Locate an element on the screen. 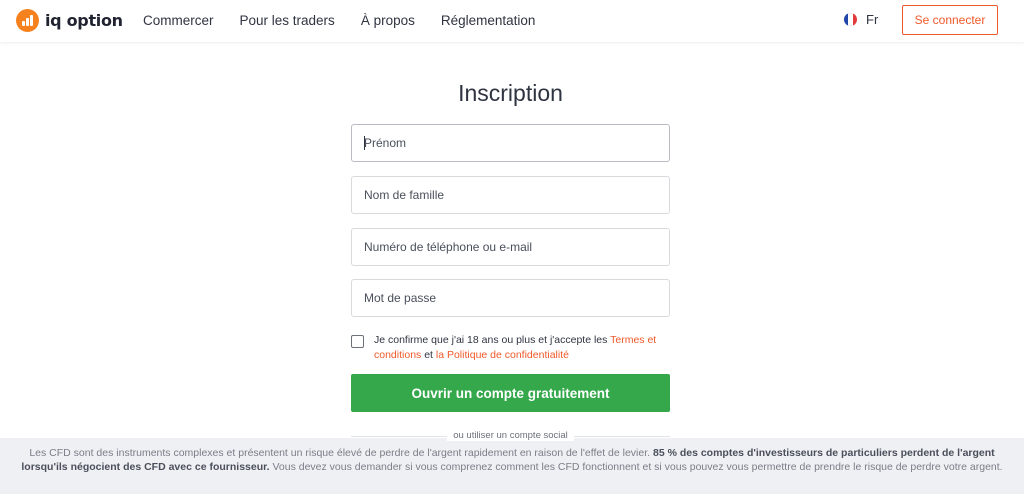 This screenshot has width=1024, height=494. nav-item-pour-les-traders: Pour les traders is located at coordinates (287, 20).